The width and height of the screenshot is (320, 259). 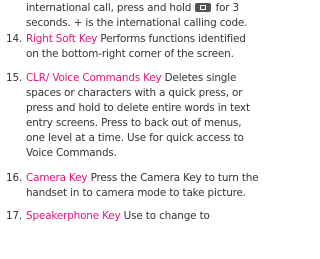 What do you see at coordinates (73, 216) in the screenshot?
I see `key-name: Speakerphone Key` at bounding box center [73, 216].